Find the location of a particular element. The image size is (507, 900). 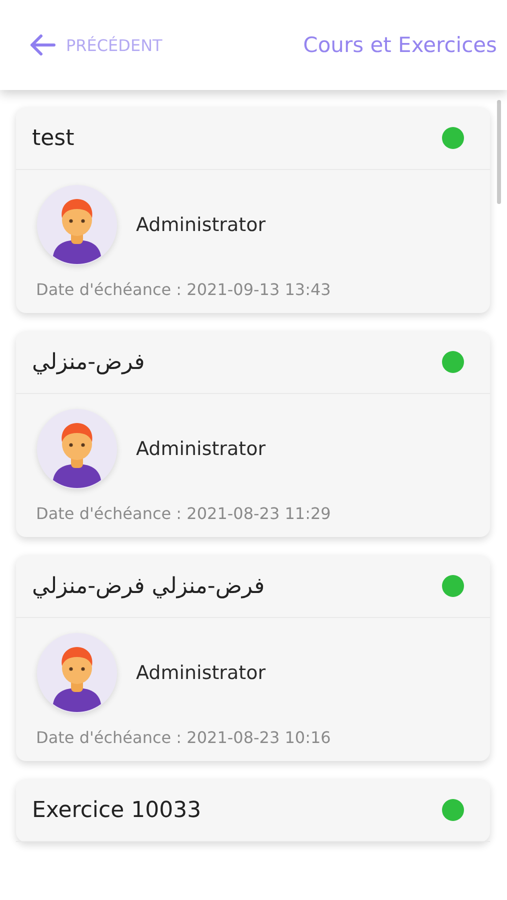

assignment-title: فرض-منزلي is located at coordinates (88, 362).